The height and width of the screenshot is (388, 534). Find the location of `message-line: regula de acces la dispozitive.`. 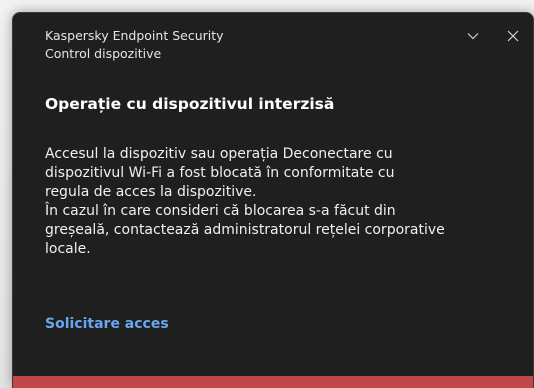

message-line: regula de acces la dispozitive. is located at coordinates (151, 192).